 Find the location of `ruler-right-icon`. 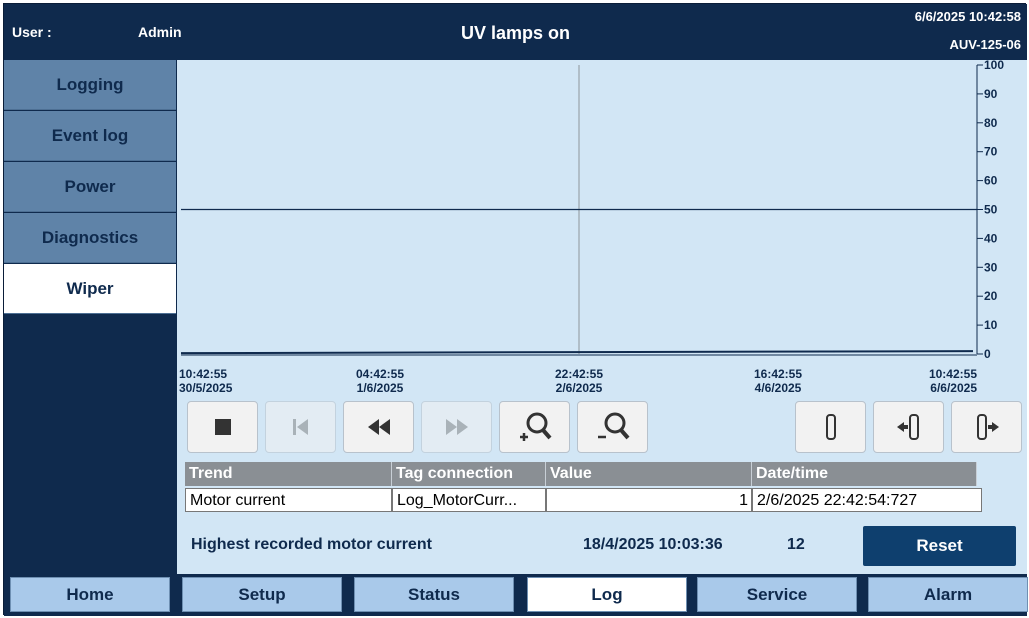

ruler-right-icon is located at coordinates (987, 427).